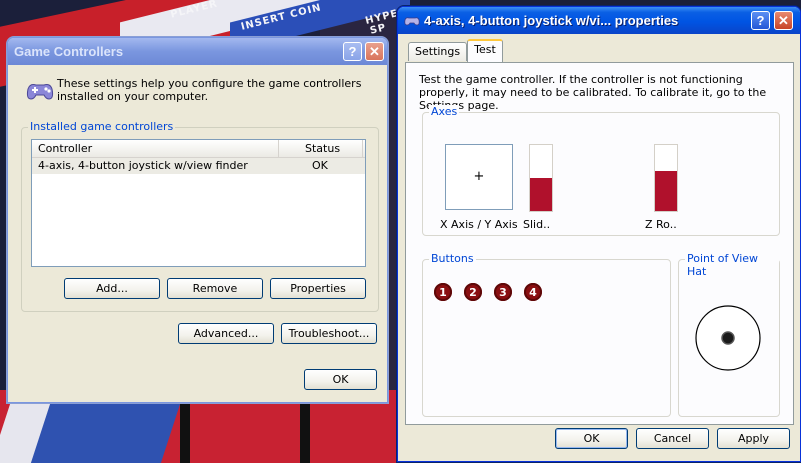 Image resolution: width=801 pixels, height=463 pixels. I want to click on column-header-controller: Controller, so click(155, 148).